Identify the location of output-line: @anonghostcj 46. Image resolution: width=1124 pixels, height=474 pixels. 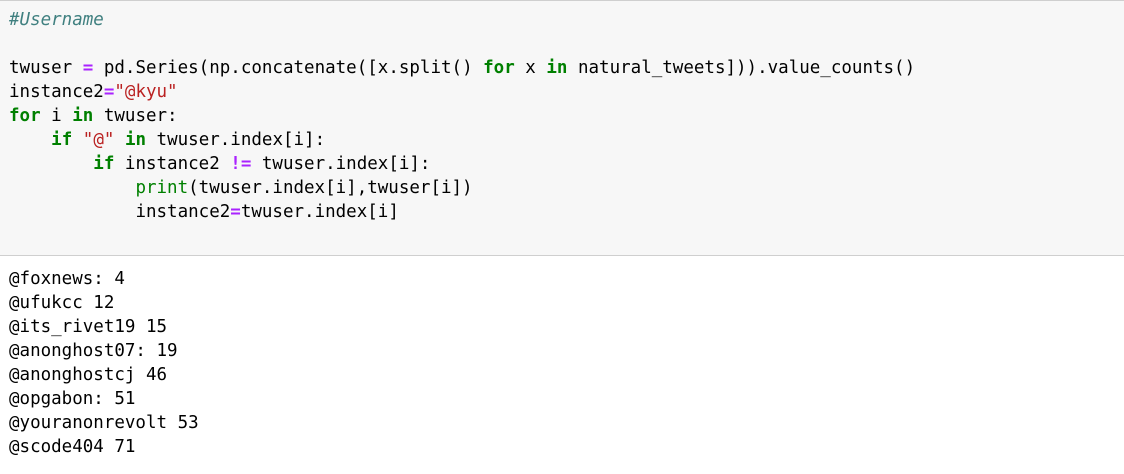
(88, 375).